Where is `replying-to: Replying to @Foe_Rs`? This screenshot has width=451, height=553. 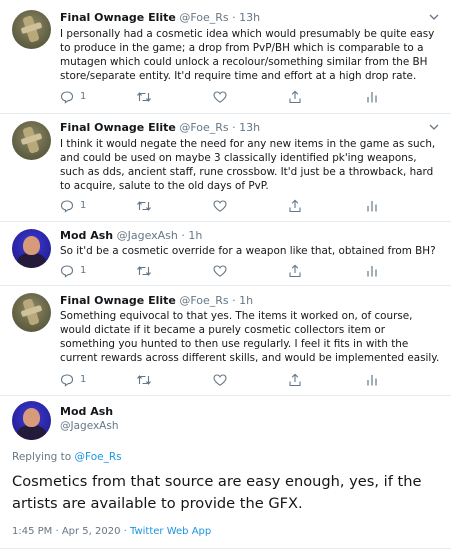 replying-to: Replying to @Foe_Rs is located at coordinates (67, 457).